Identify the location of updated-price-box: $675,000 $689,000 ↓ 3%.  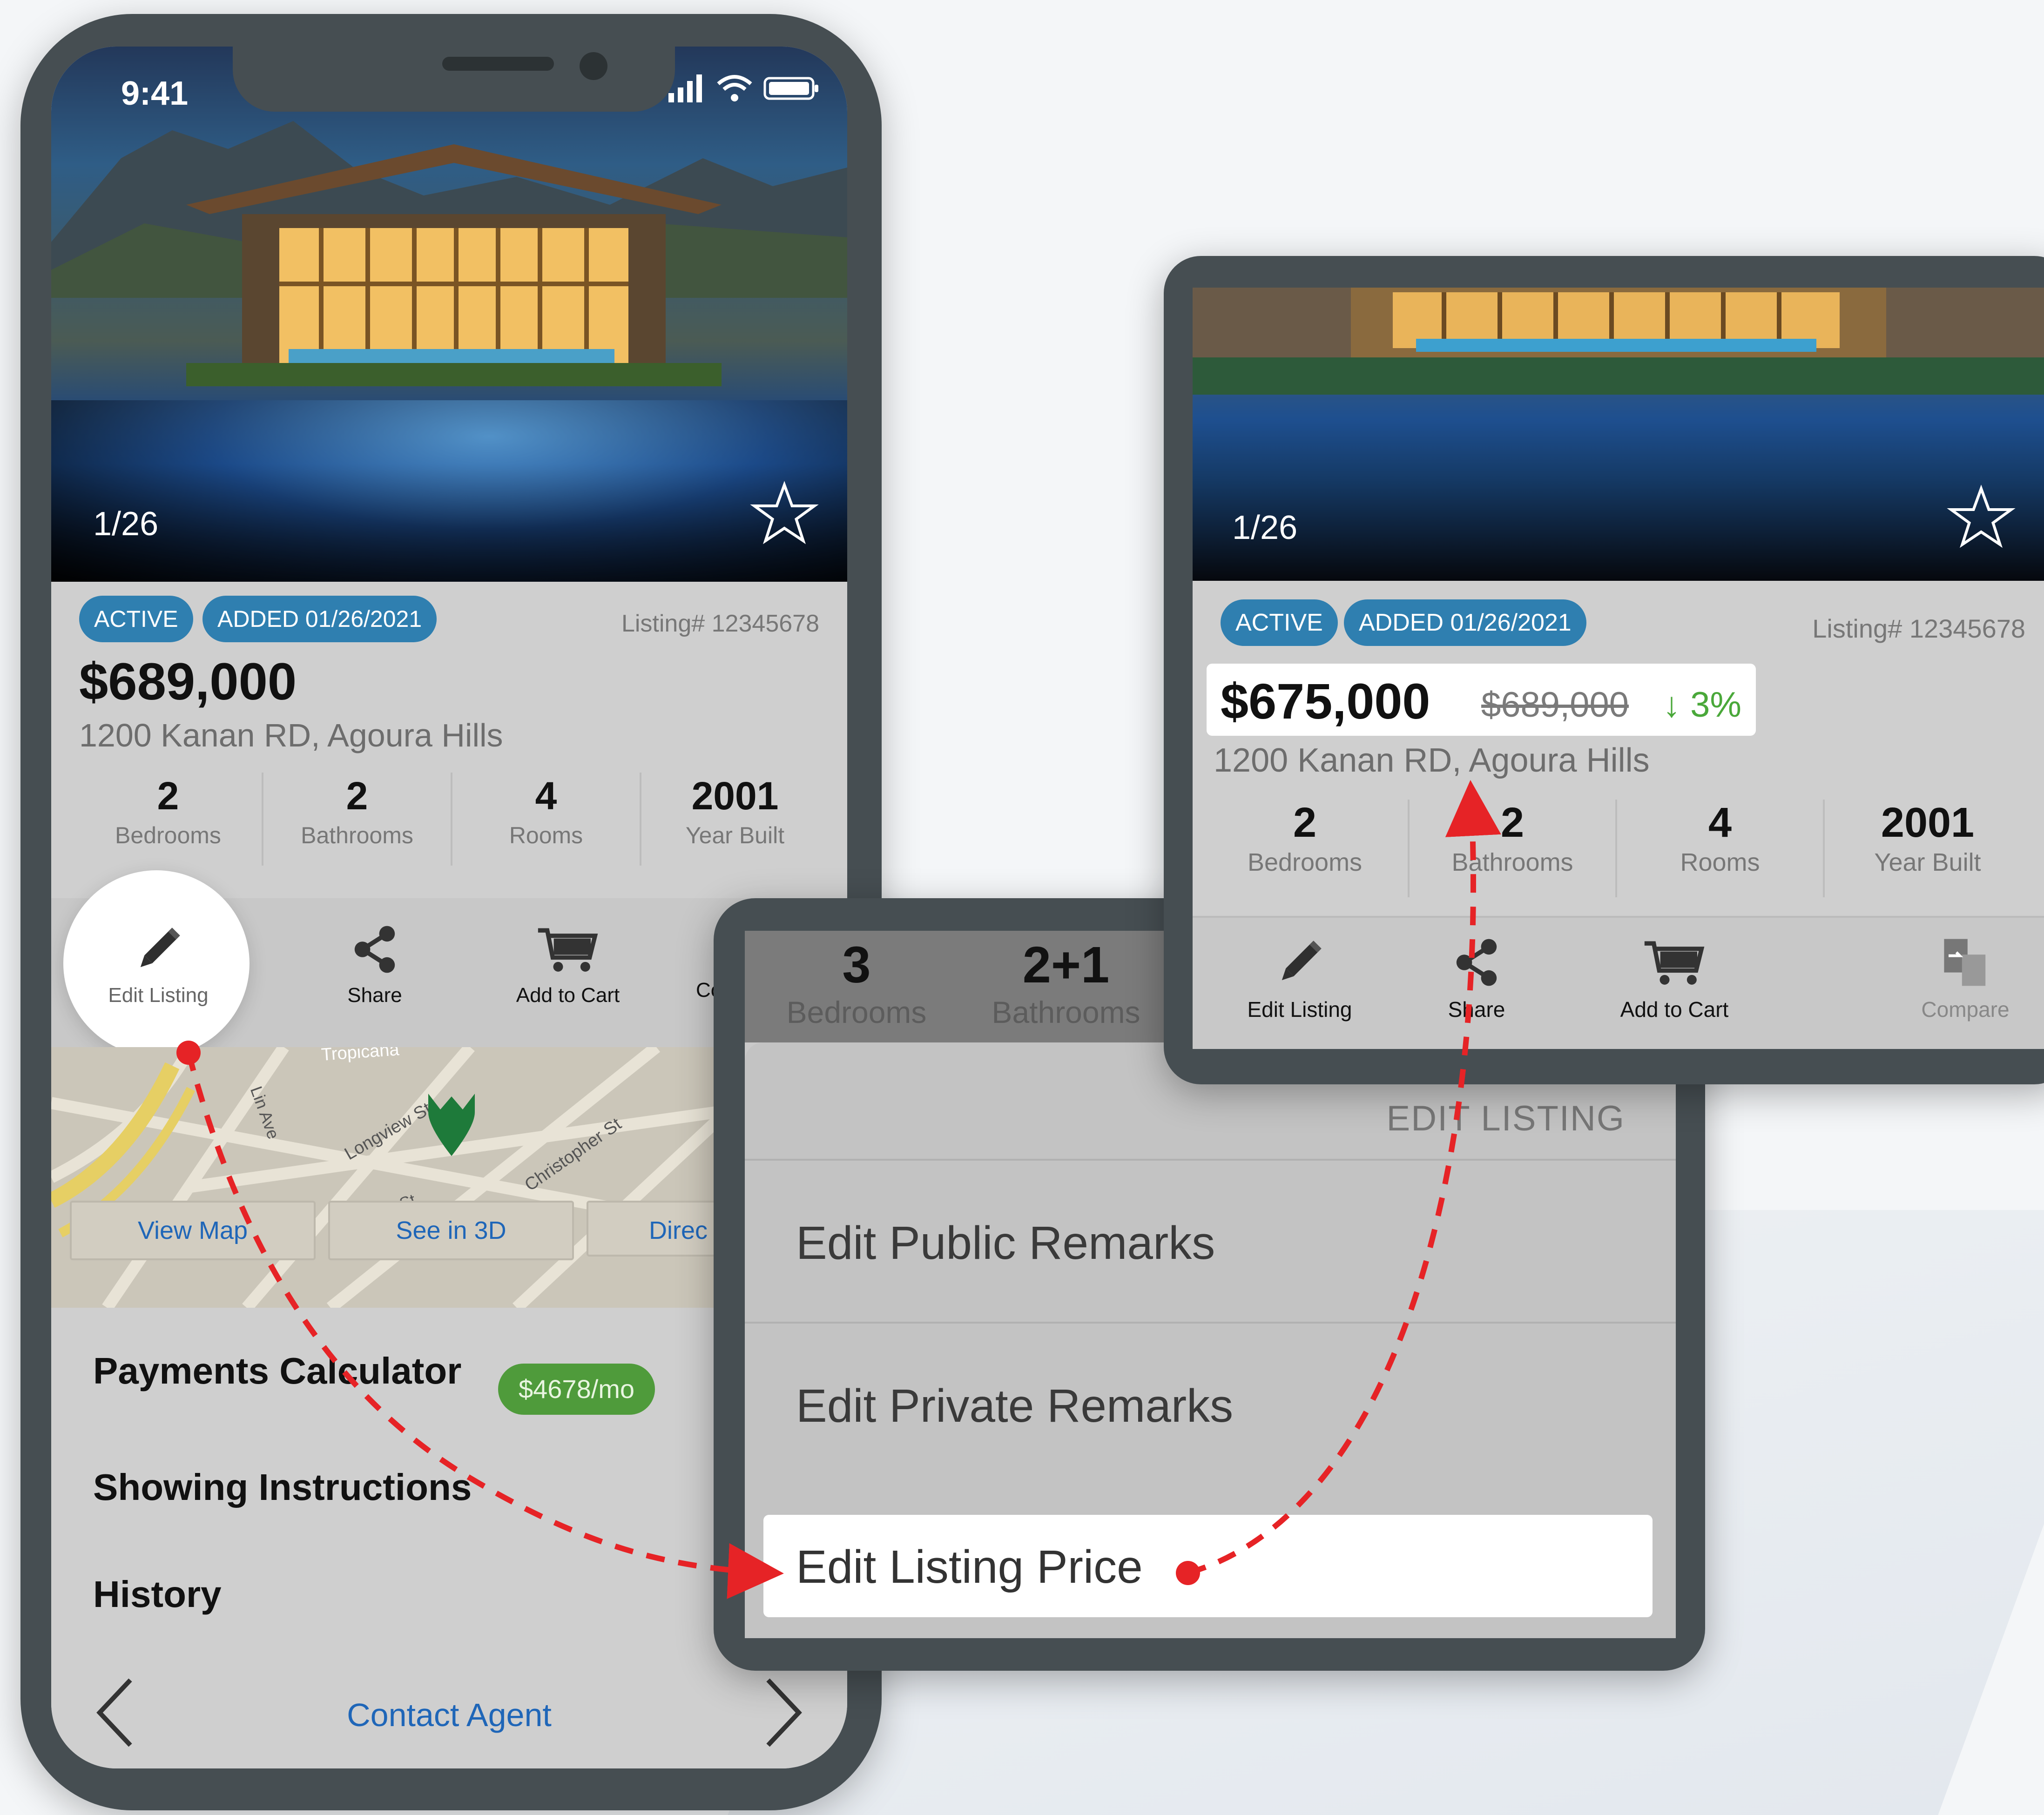
(1481, 700).